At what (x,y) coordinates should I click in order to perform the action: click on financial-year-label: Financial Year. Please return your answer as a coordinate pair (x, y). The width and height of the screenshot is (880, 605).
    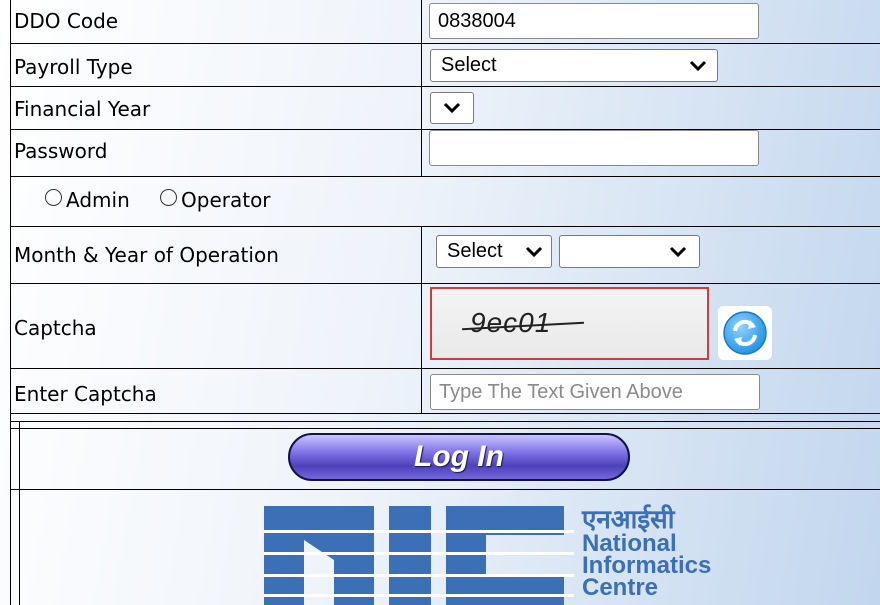
    Looking at the image, I should click on (82, 109).